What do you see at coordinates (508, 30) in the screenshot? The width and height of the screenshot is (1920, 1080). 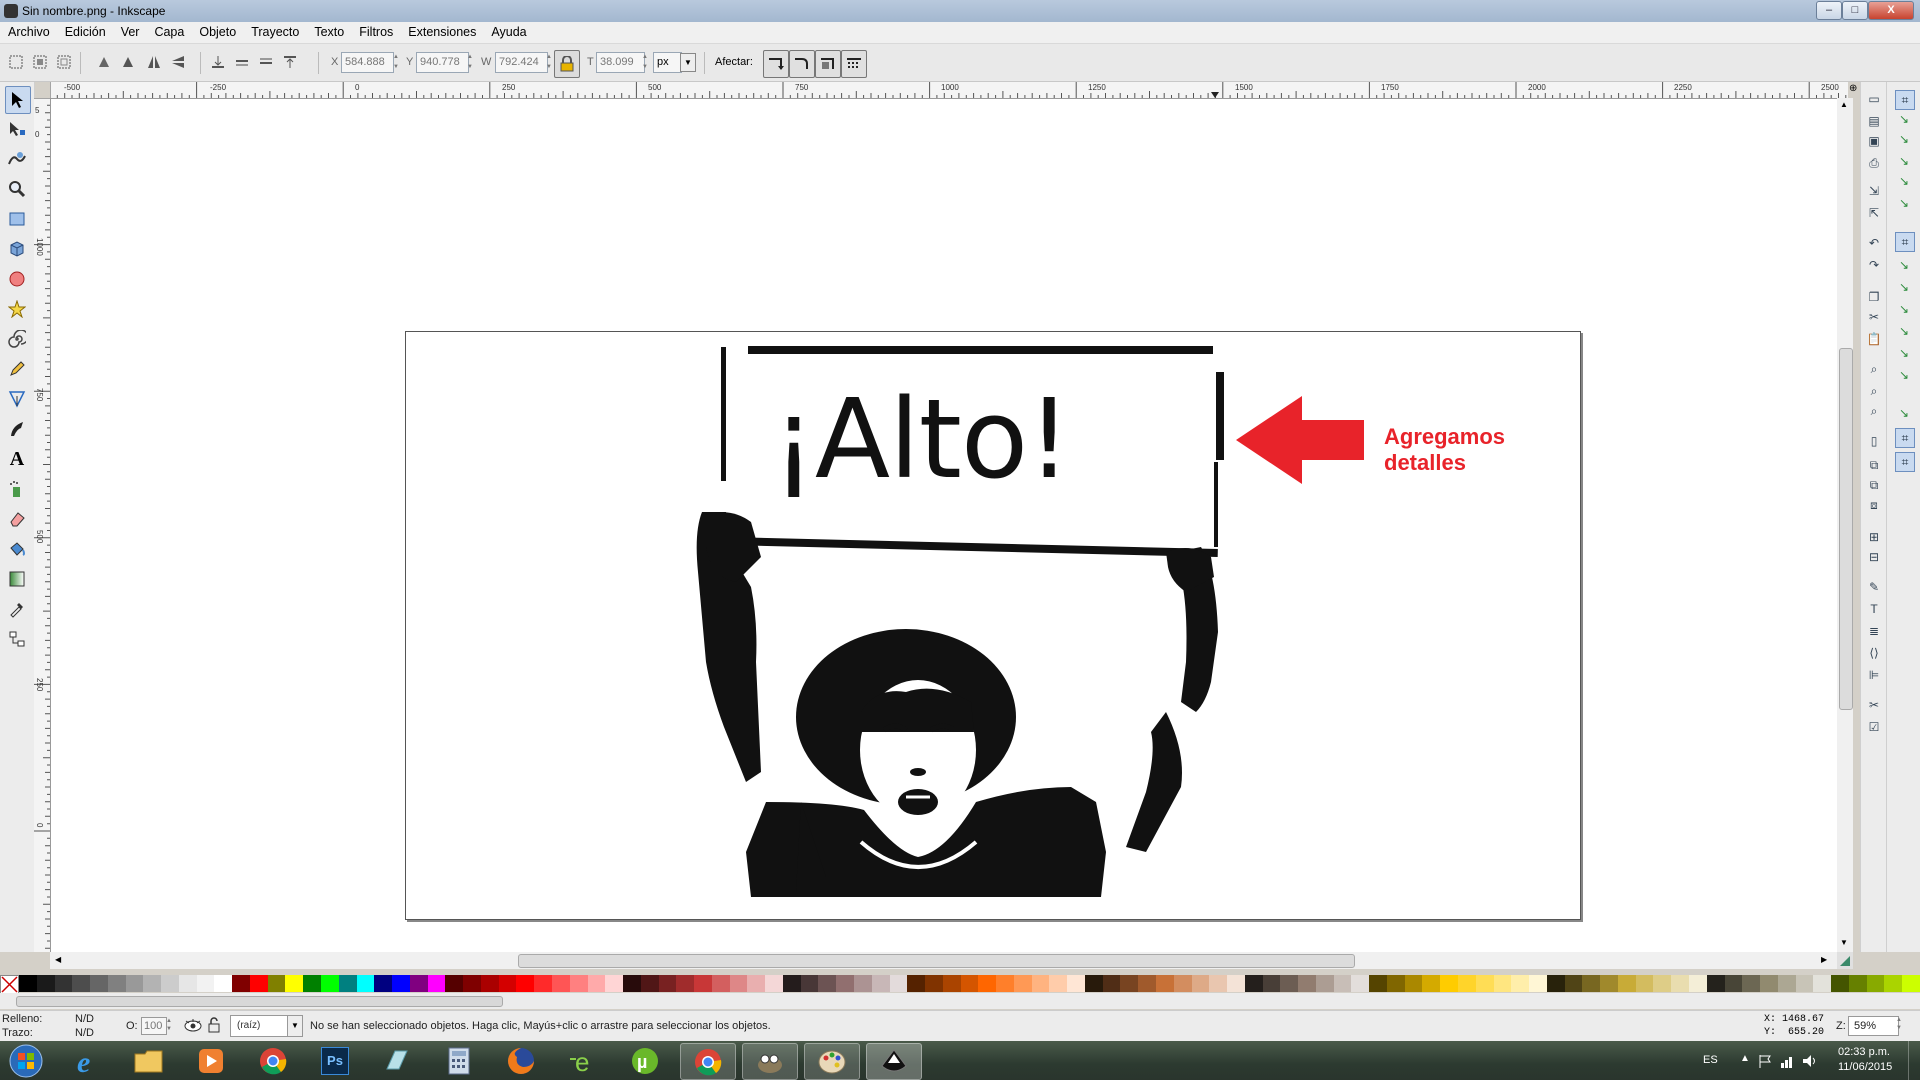 I see `menu-ayuda: Ayuda` at bounding box center [508, 30].